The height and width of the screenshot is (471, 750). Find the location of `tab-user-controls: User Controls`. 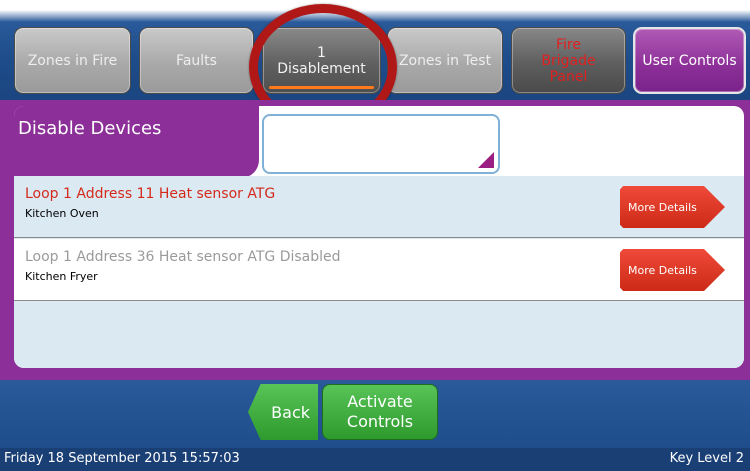

tab-user-controls: User Controls is located at coordinates (689, 60).